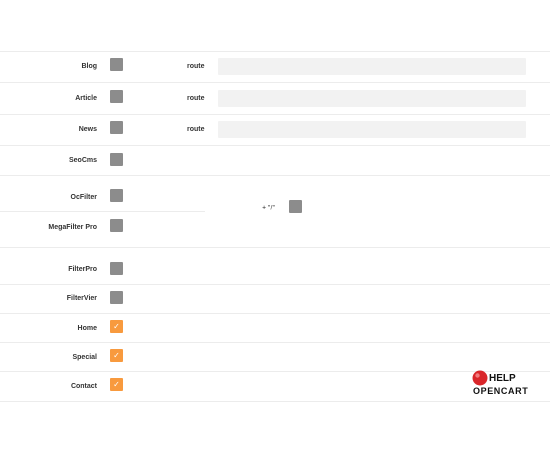  I want to click on article-label: Article, so click(86, 98).